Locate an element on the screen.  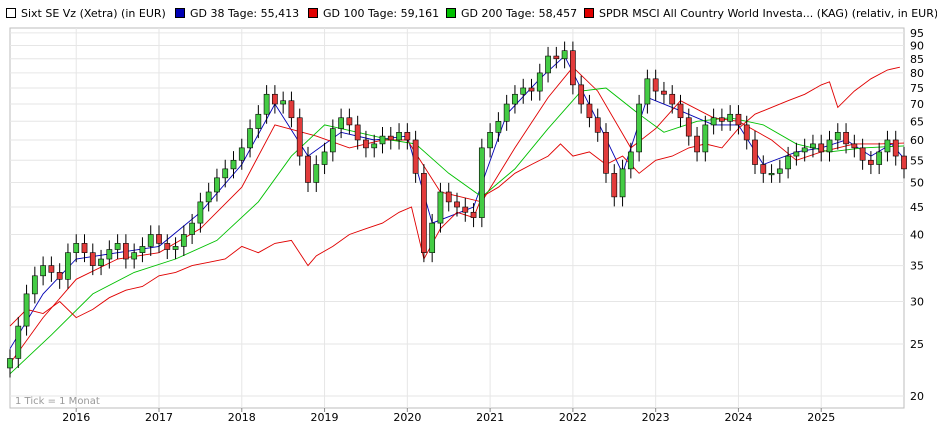
y-tick-label: 45 is located at coordinates (917, 207).